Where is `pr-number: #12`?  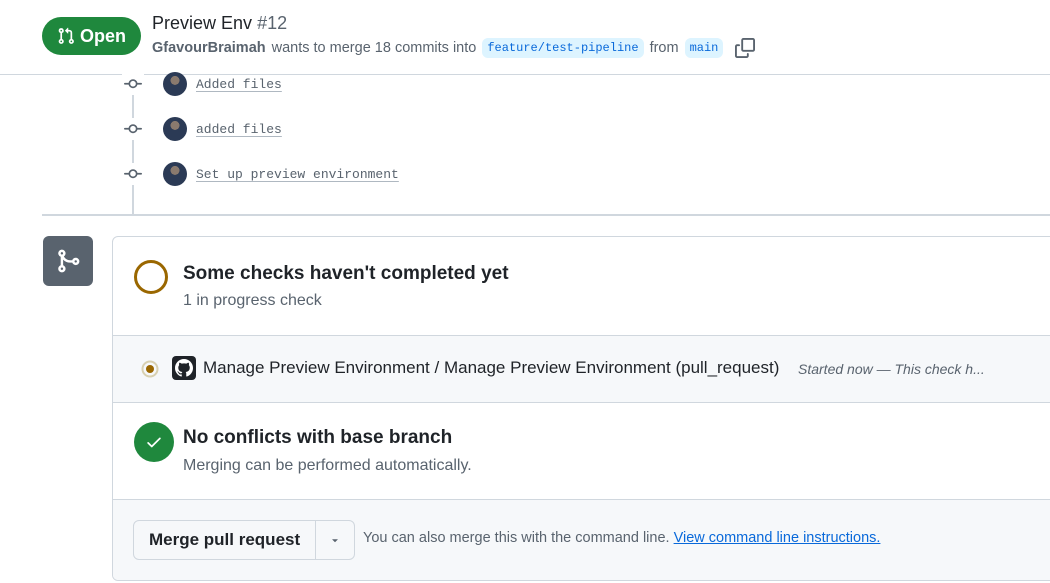 pr-number: #12 is located at coordinates (272, 23).